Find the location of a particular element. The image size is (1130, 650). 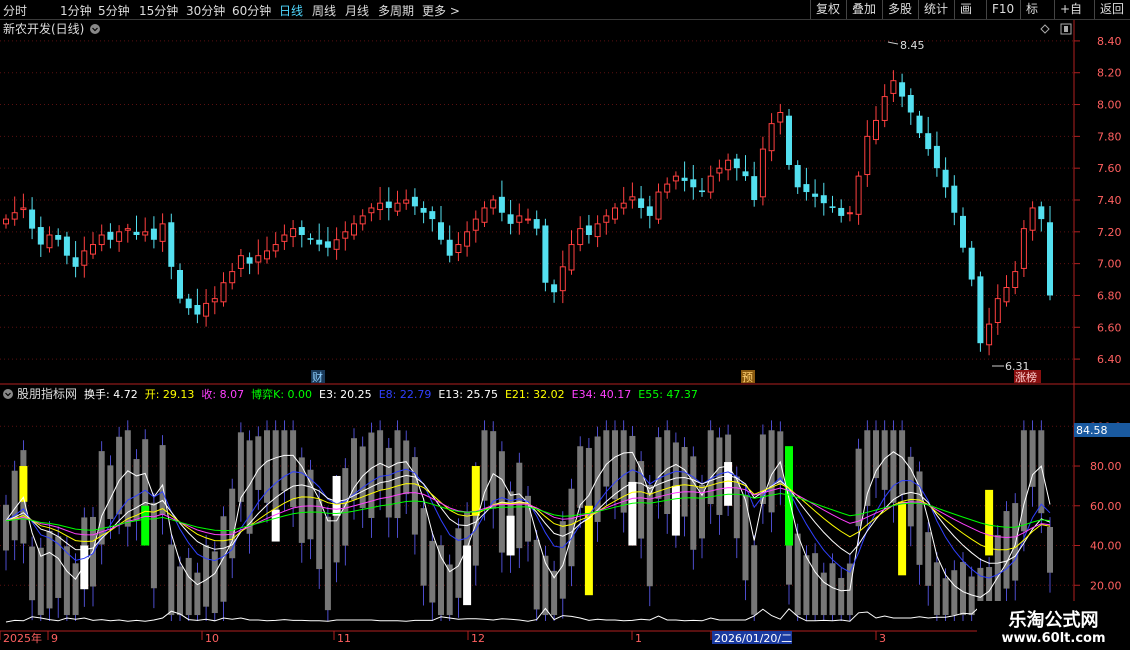

tab-fenshi: 分时 is located at coordinates (15, 10).